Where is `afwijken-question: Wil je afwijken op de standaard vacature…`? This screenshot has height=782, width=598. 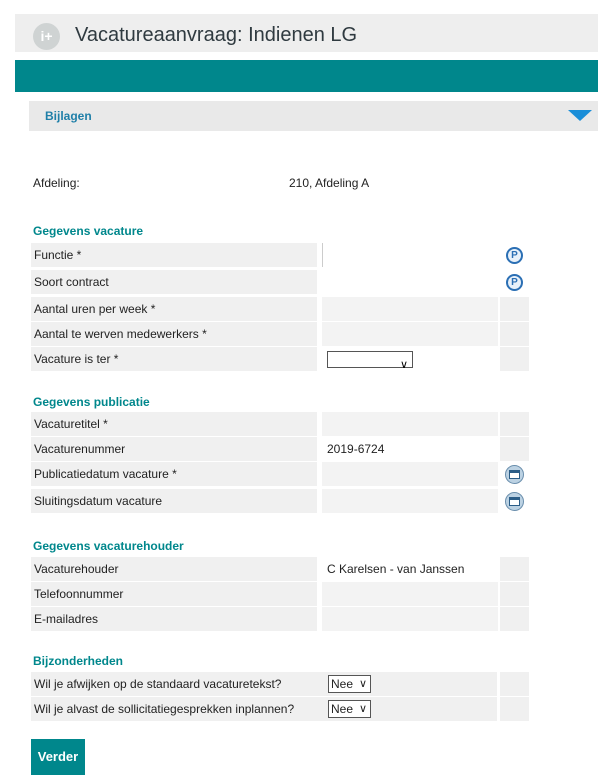
afwijken-question: Wil je afwijken op de standaard vacature… is located at coordinates (158, 684).